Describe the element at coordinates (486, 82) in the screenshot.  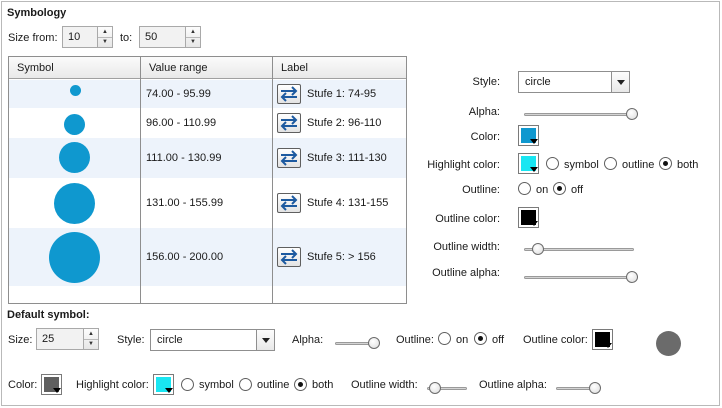
I see `style-label: Style:` at that location.